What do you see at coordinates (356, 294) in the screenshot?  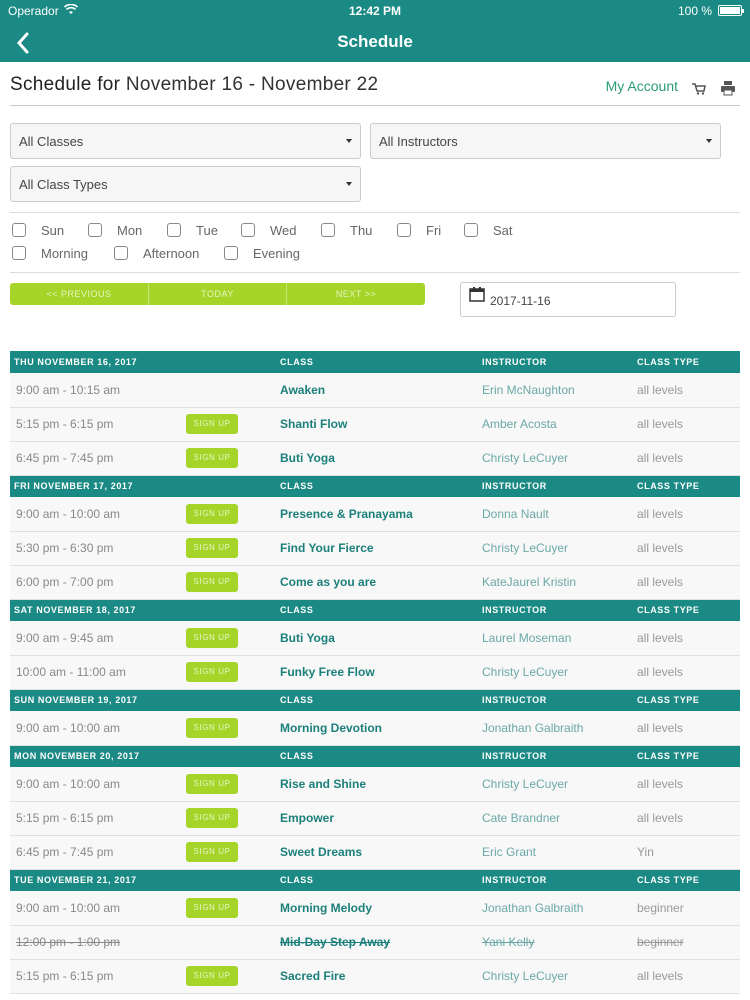 I see `next-button: NEXT >>` at bounding box center [356, 294].